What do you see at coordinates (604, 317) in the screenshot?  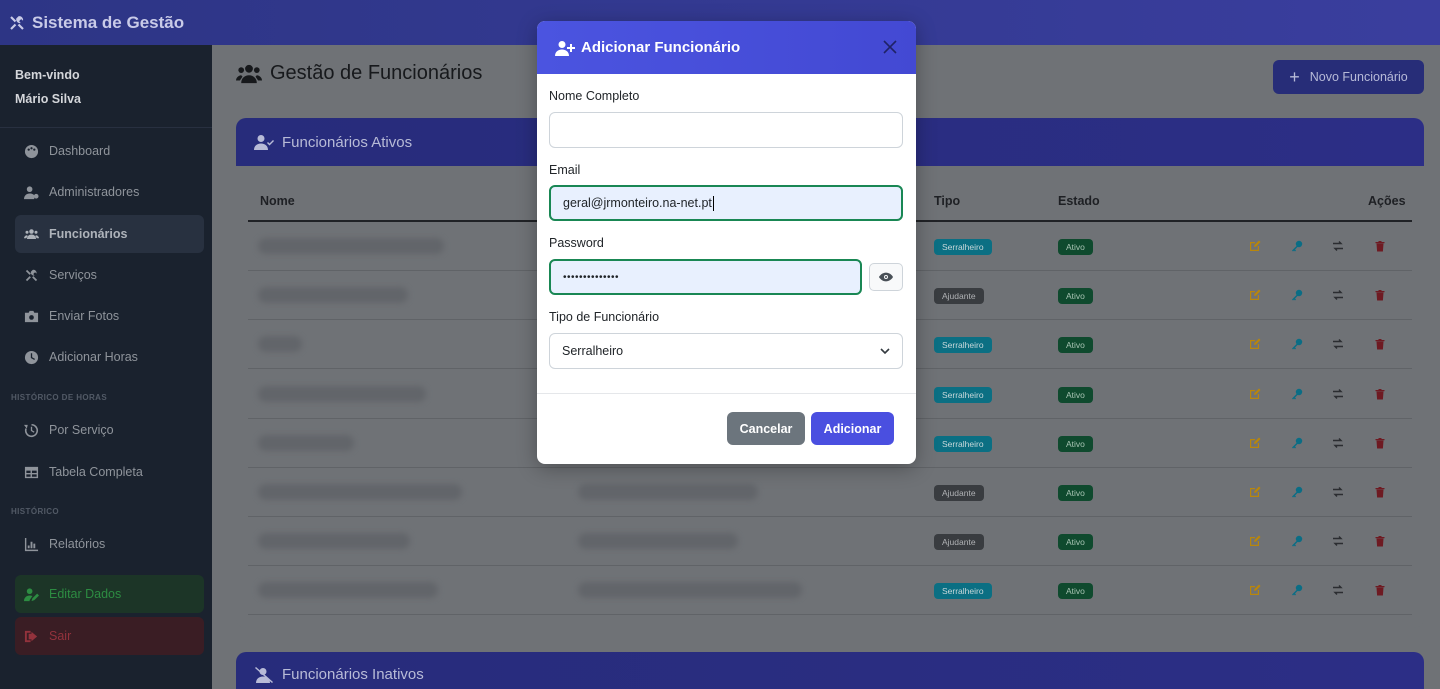 I see `type-label: Tipo de Funcionário` at bounding box center [604, 317].